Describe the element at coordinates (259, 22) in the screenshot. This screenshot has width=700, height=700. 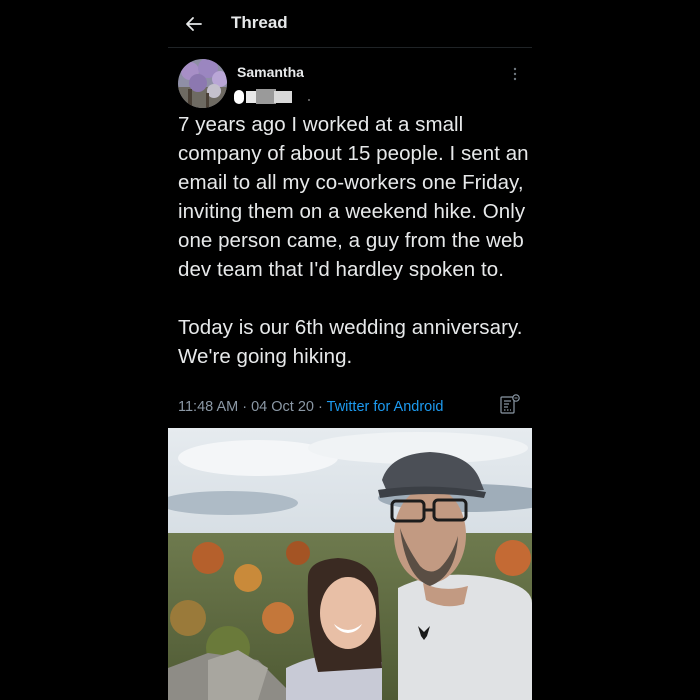
I see `page-title: Thread` at that location.